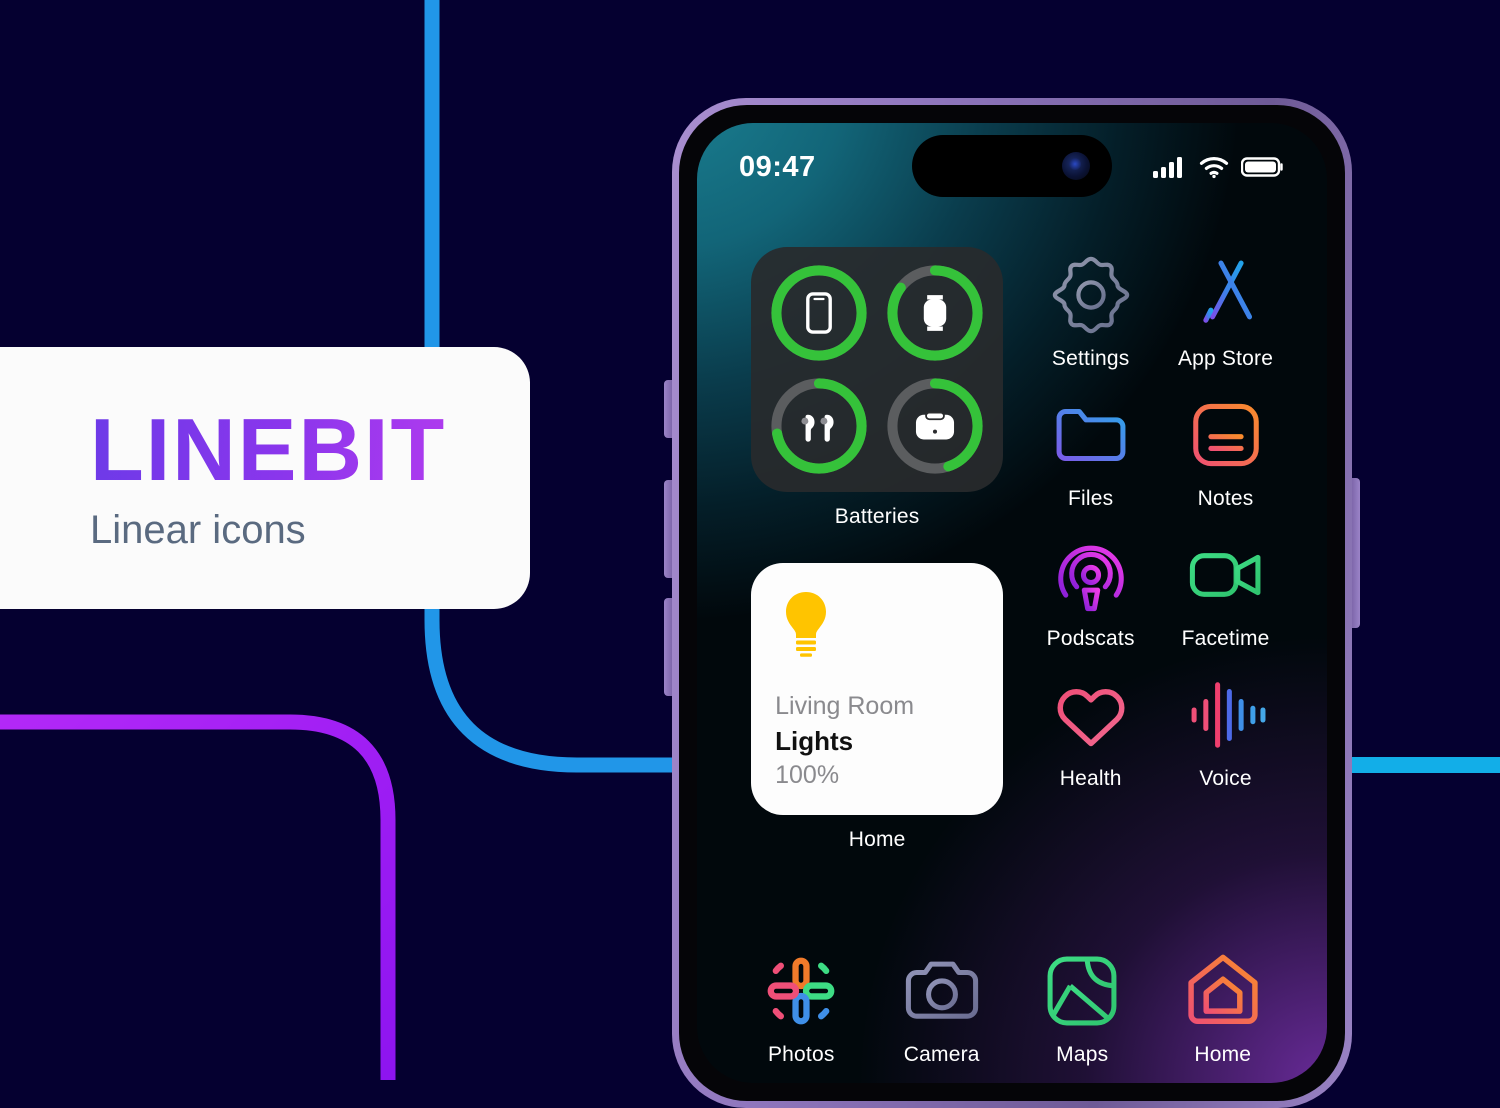 Image resolution: width=1500 pixels, height=1108 pixels. Describe the element at coordinates (1091, 718) in the screenshot. I see `heart-icon` at that location.